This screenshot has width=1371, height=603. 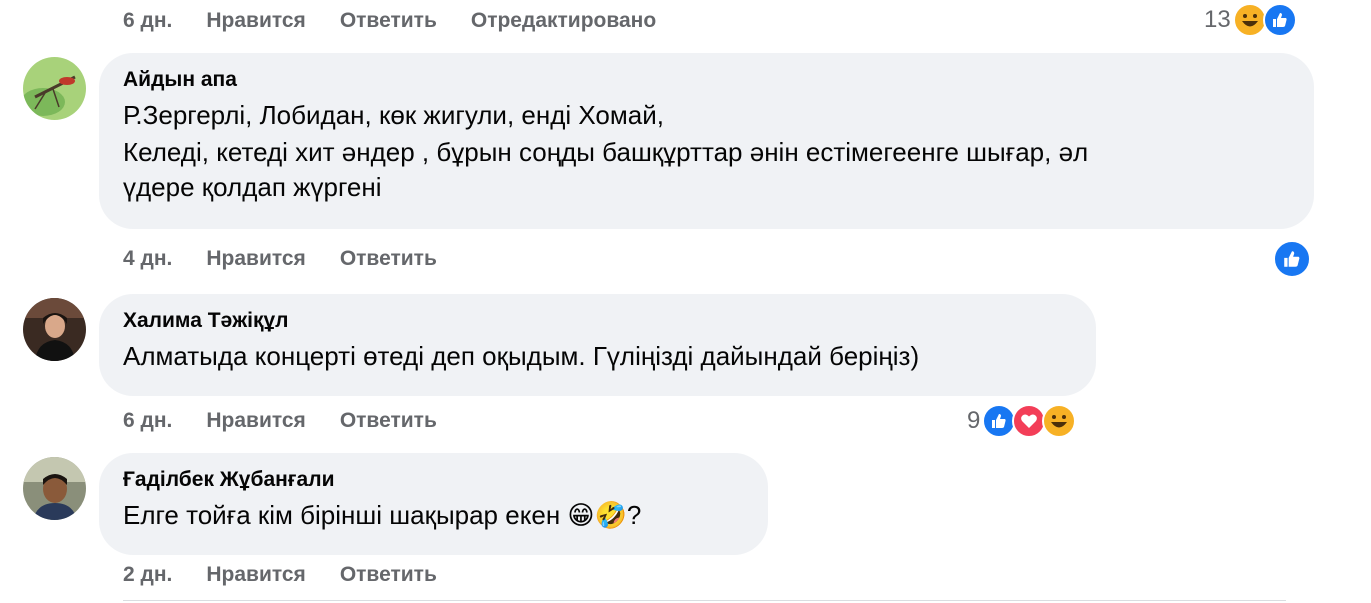 I want to click on reaction-summary-top: 13, so click(x=1250, y=20).